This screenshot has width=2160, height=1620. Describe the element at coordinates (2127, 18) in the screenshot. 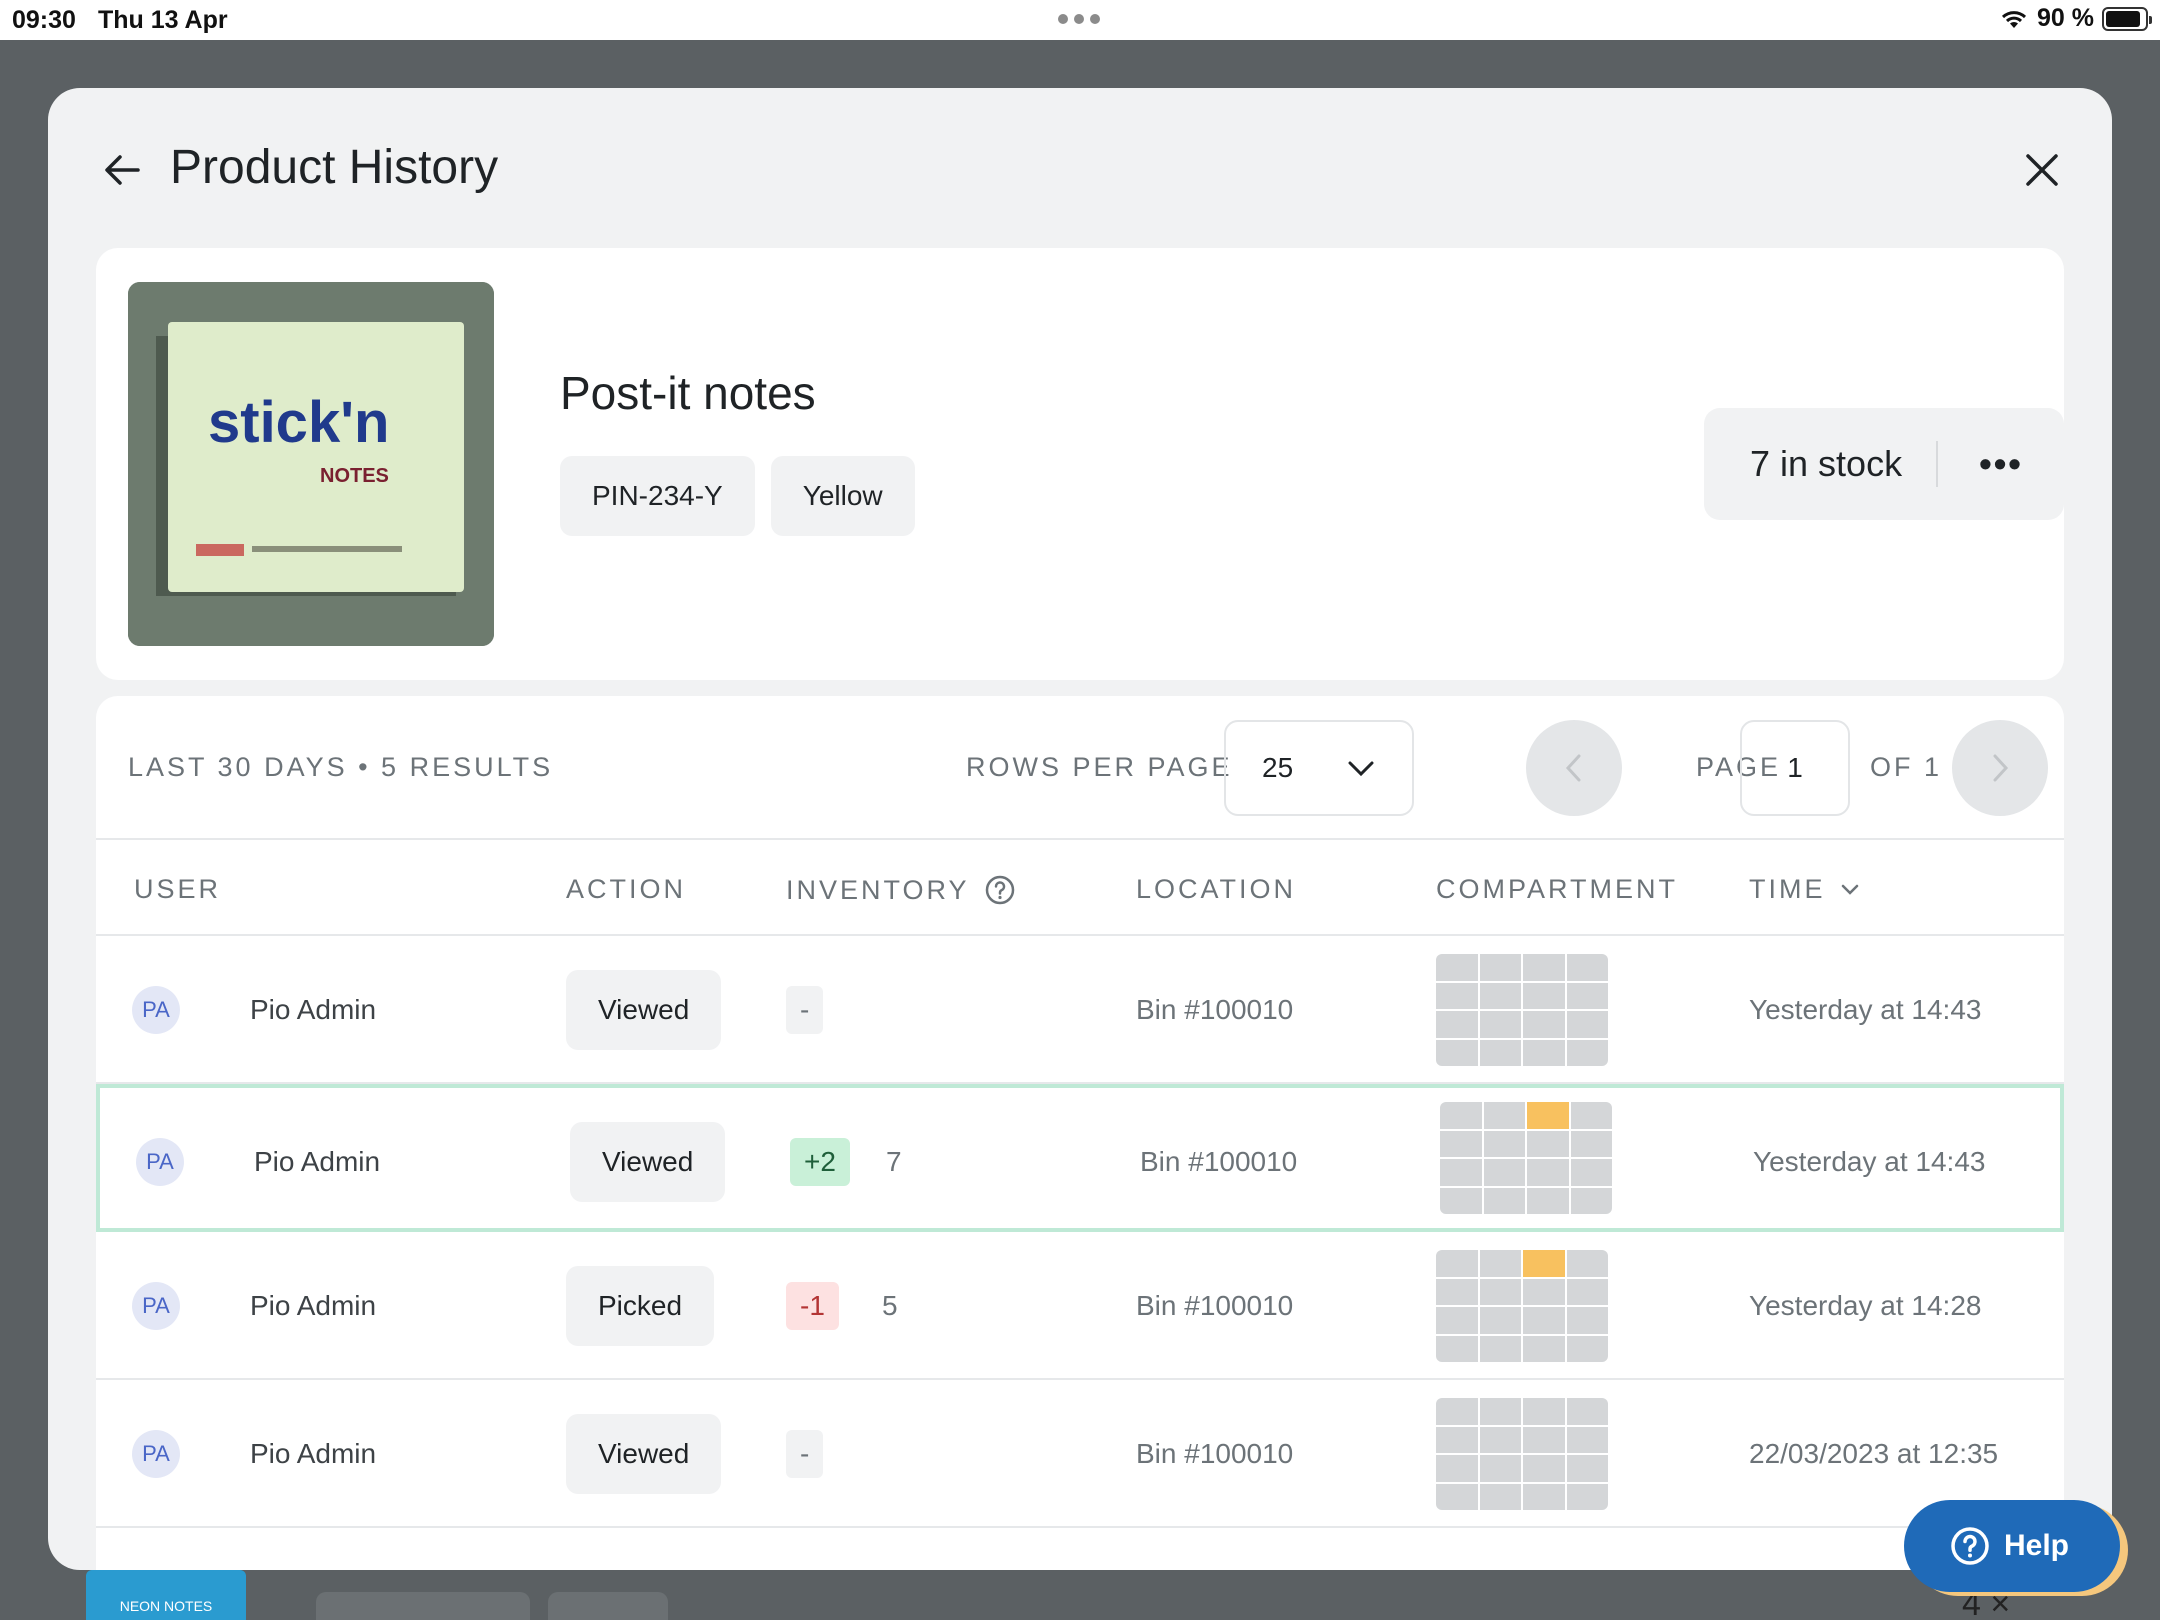

I see `battery-icon` at that location.